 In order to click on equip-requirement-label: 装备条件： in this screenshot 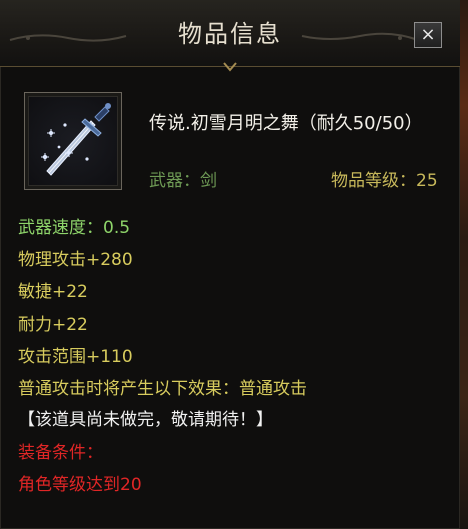, I will do `click(60, 453)`.